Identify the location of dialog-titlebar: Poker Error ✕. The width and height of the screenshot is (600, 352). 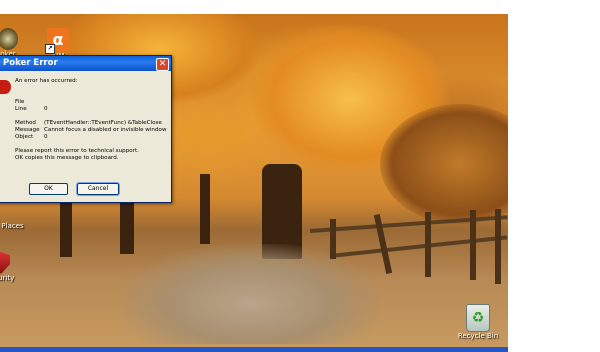
(85, 63).